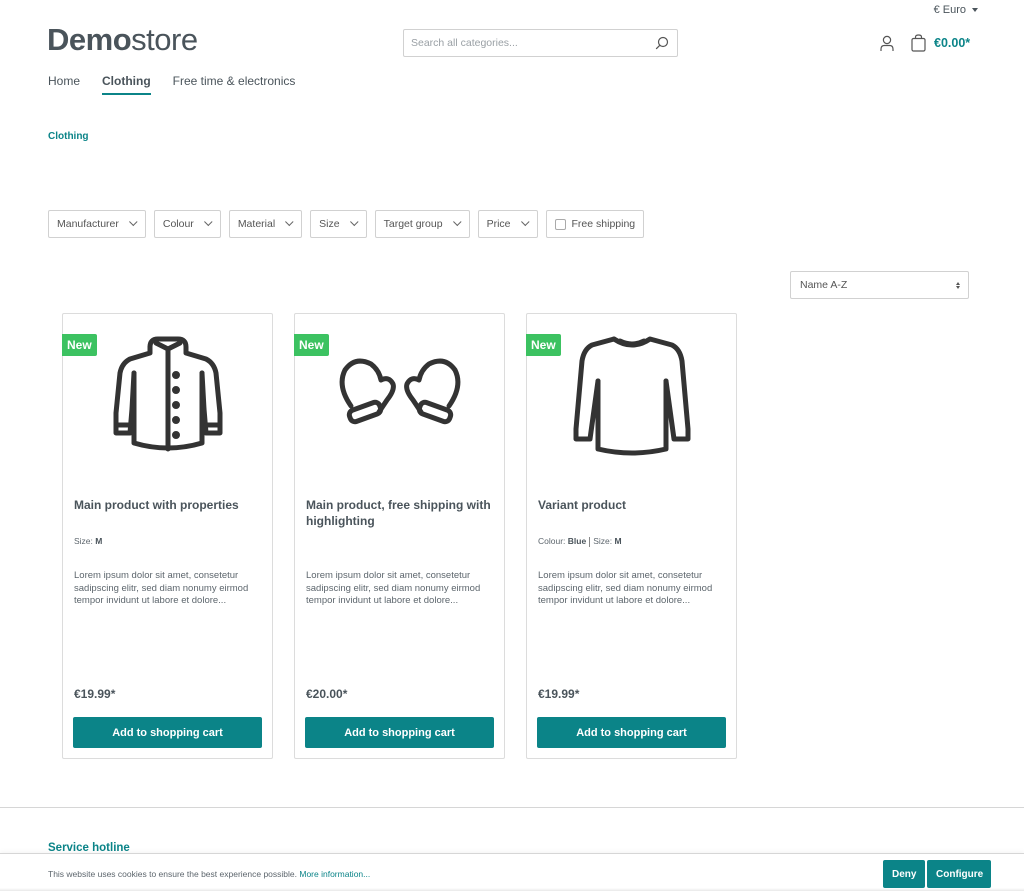 This screenshot has width=1024, height=891. I want to click on cookie-configure-button: Configure, so click(959, 874).